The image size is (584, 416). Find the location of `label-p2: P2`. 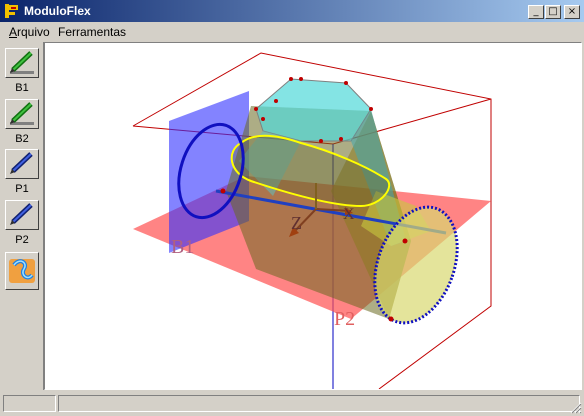

label-p2: P2 is located at coordinates (344, 319).